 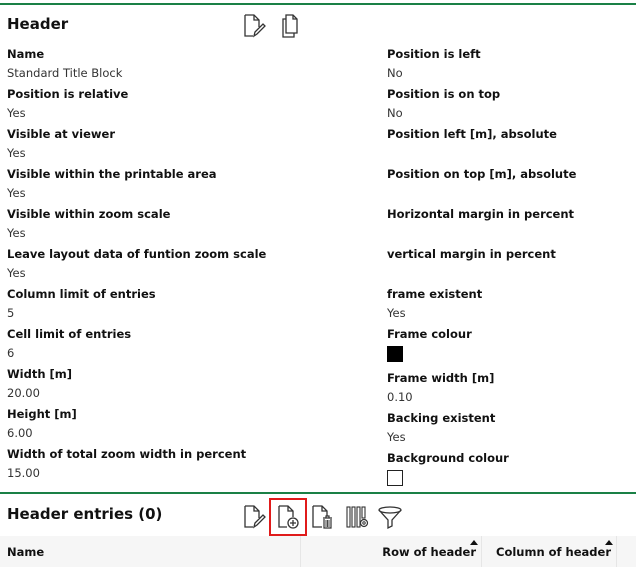 What do you see at coordinates (39, 383) in the screenshot?
I see `field-width: Width [m] 20.00` at bounding box center [39, 383].